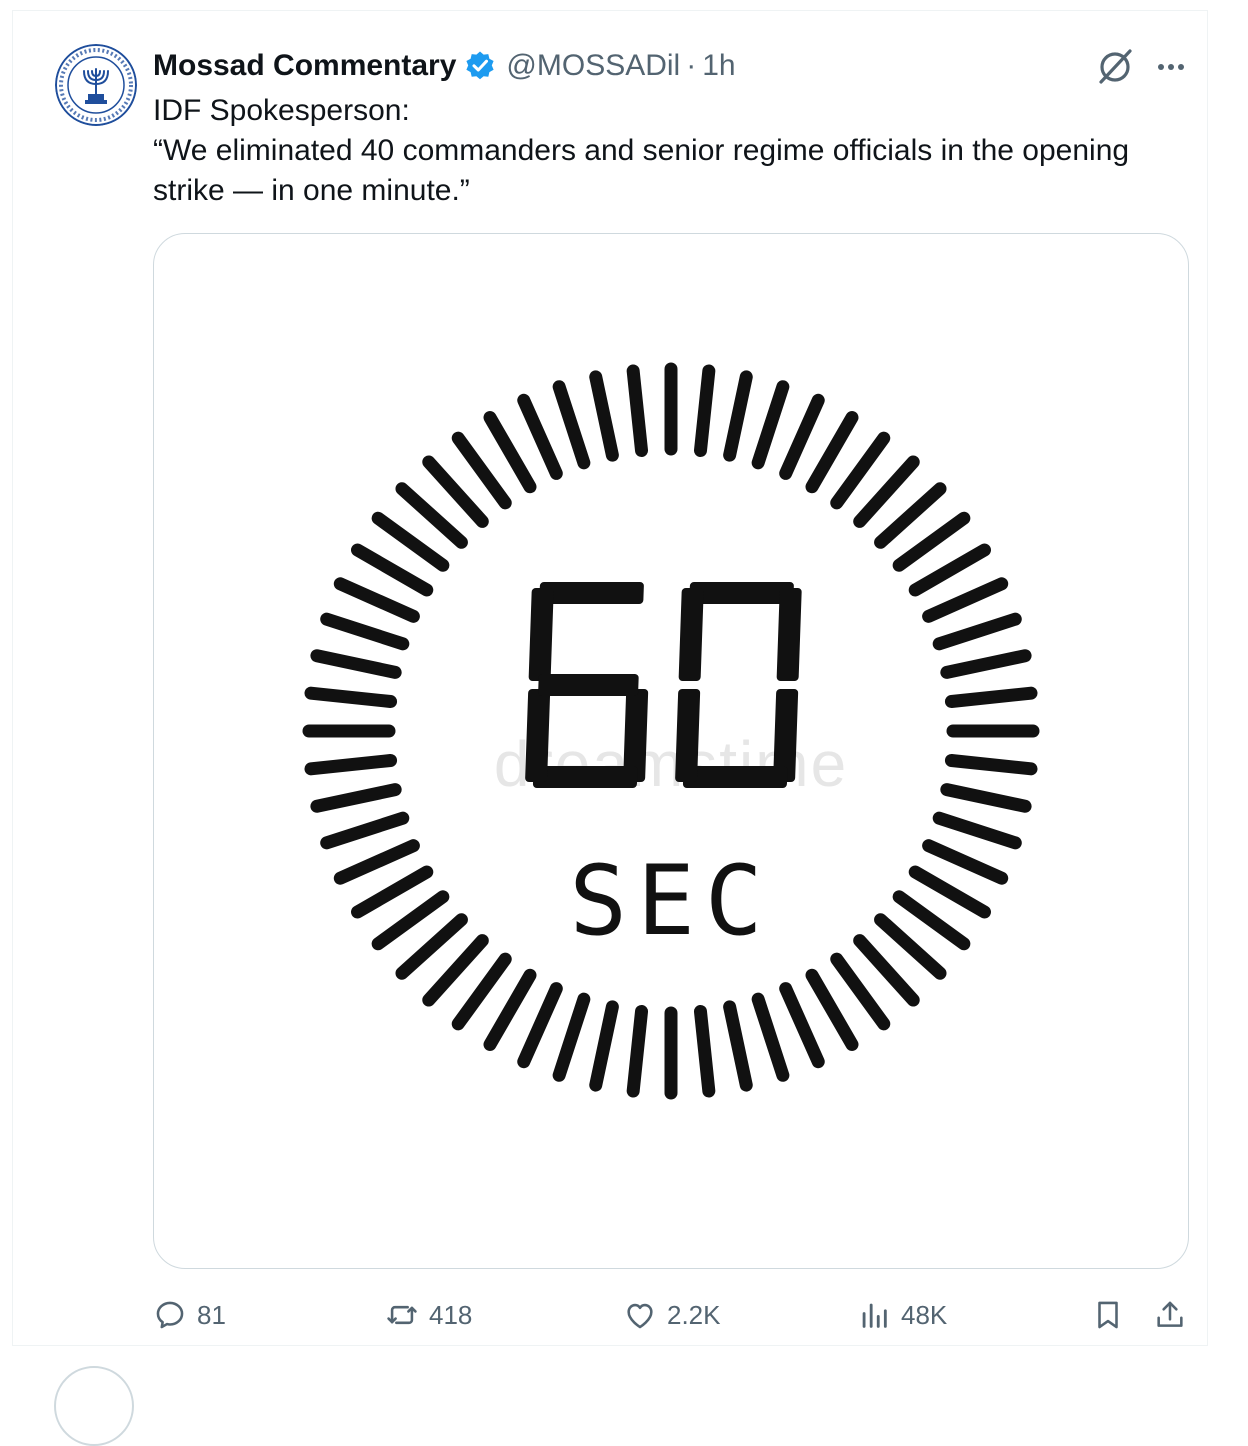 The width and height of the screenshot is (1248, 1446). Describe the element at coordinates (593, 66) in the screenshot. I see `author-handle: @MOSSADil` at that location.